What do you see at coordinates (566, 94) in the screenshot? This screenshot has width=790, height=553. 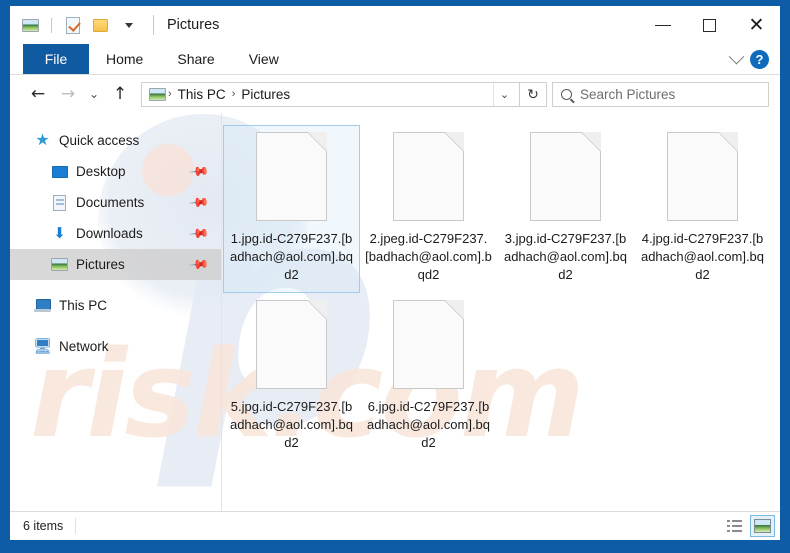 I see `search-icon` at bounding box center [566, 94].